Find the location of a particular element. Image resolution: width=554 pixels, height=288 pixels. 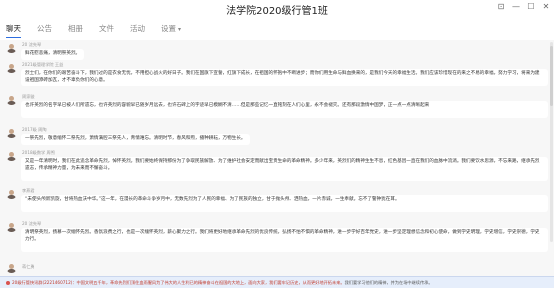

window-header: 法学院2020级行管1班 ⊡ — ☐ ✕ 聊天 公告 相册 文件 活动 设置 ▾ is located at coordinates (277, 20).